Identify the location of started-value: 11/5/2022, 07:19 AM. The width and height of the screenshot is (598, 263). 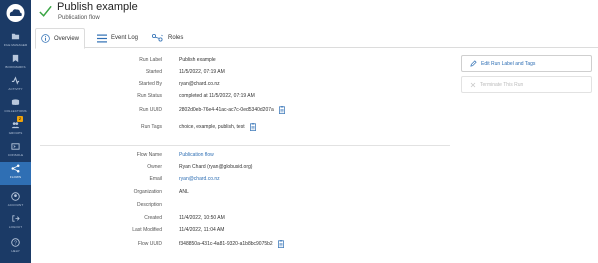
(202, 72).